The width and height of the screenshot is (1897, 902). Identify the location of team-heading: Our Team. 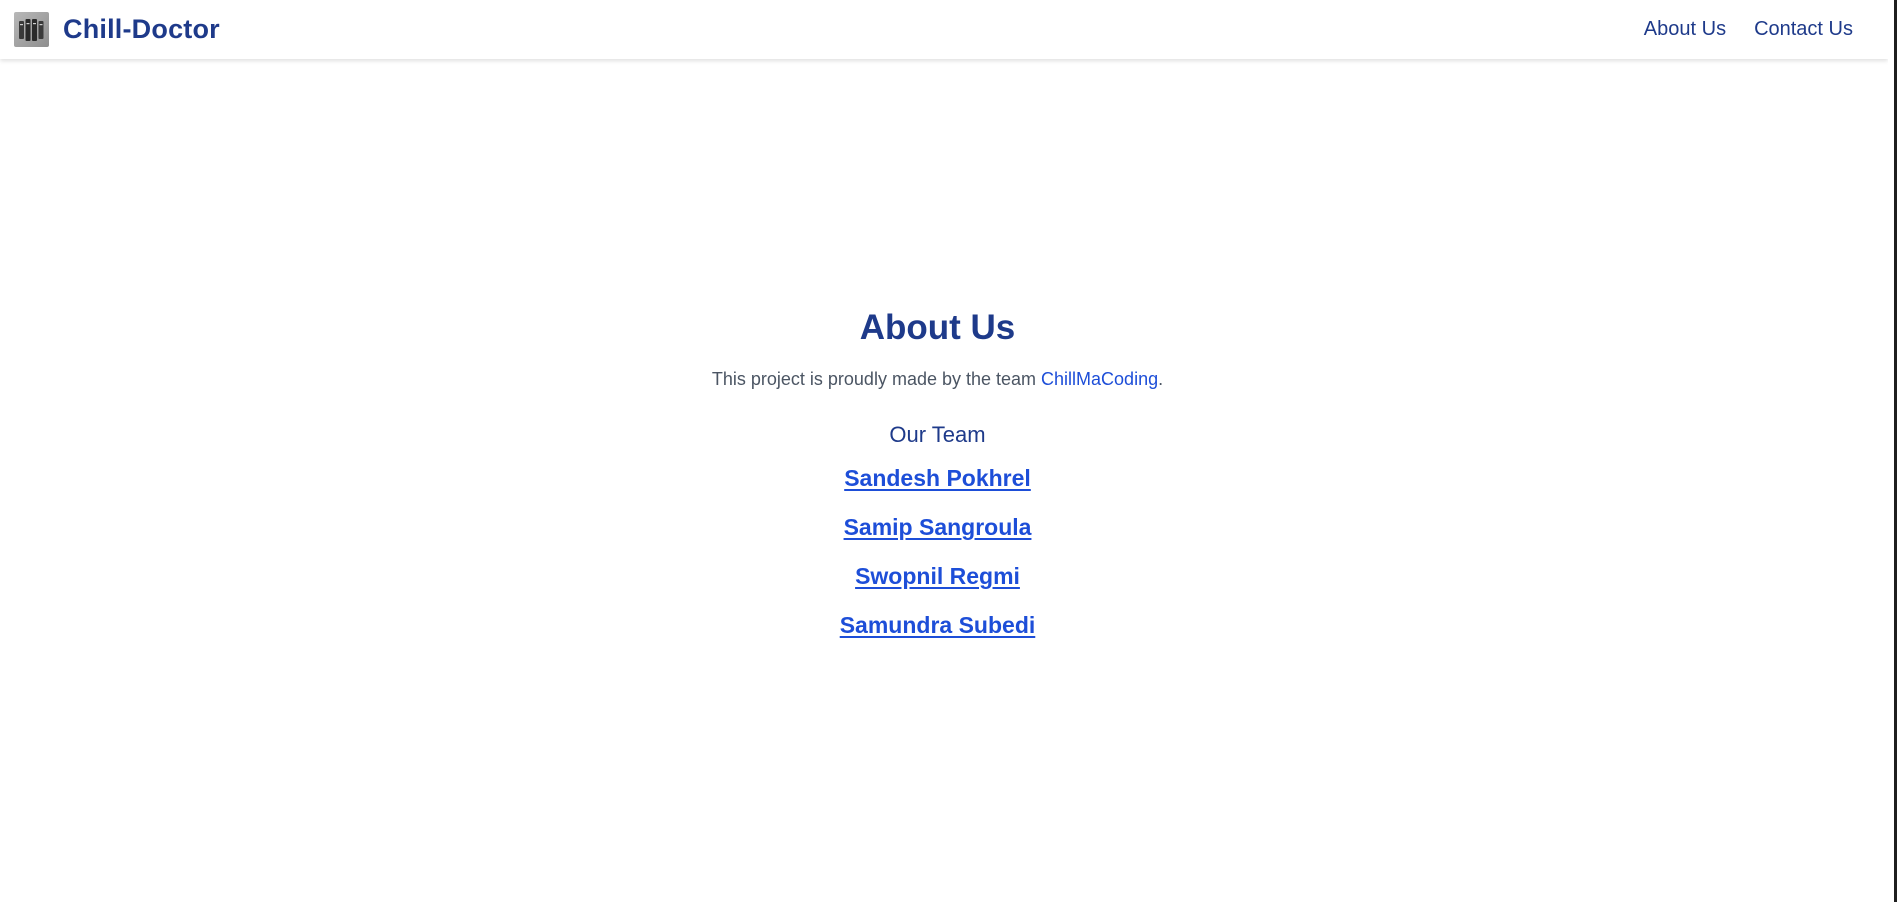
(937, 434).